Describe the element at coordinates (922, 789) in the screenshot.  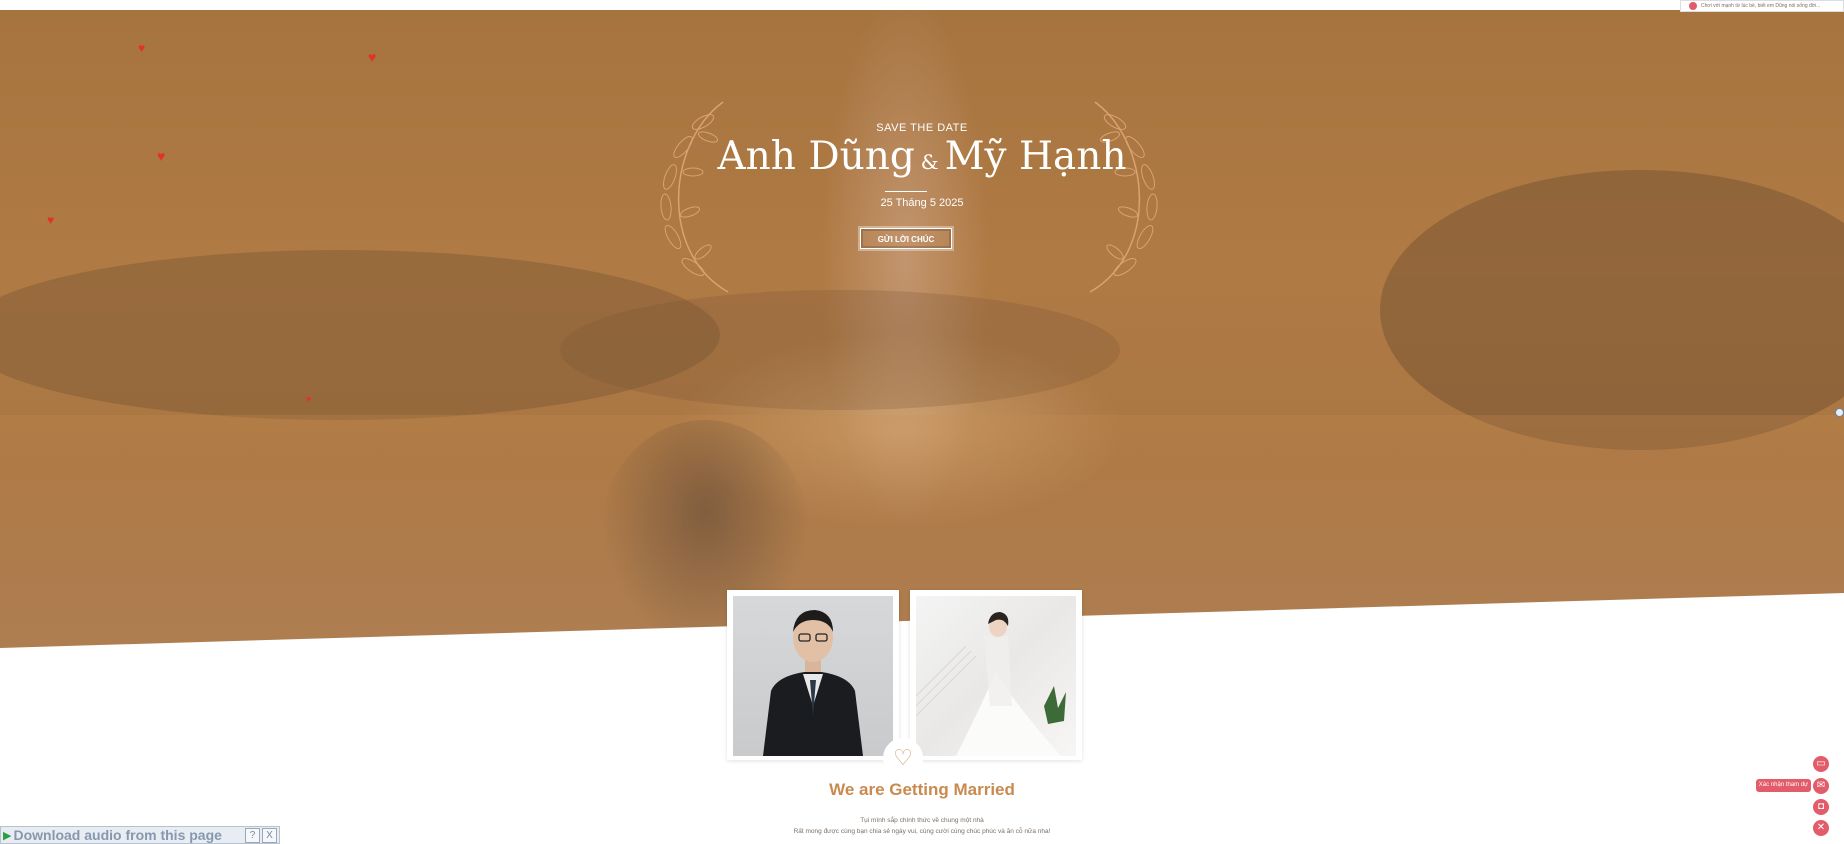
I see `section-title: We are Getting Married` at that location.